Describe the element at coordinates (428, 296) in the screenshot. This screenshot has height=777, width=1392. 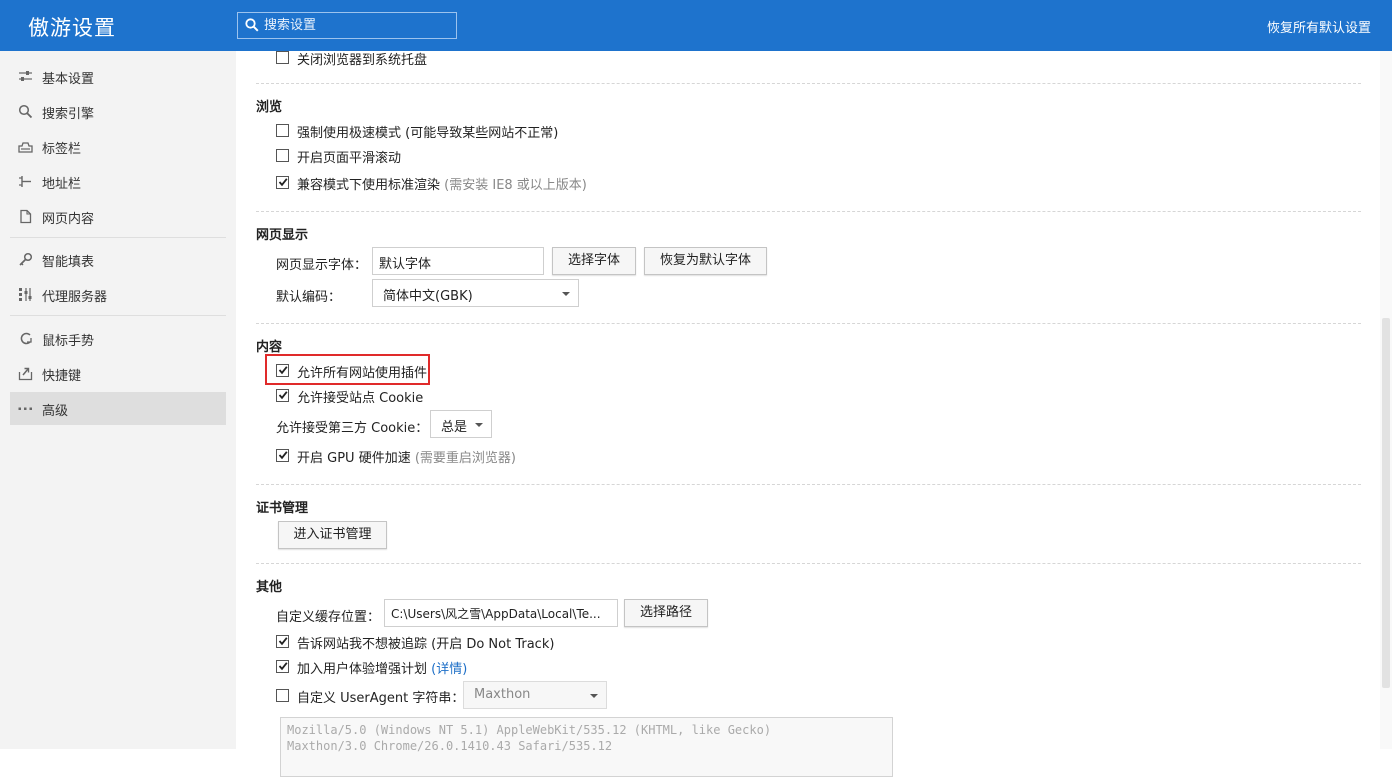
I see `encoding-value: 简体中文(GBK)` at that location.